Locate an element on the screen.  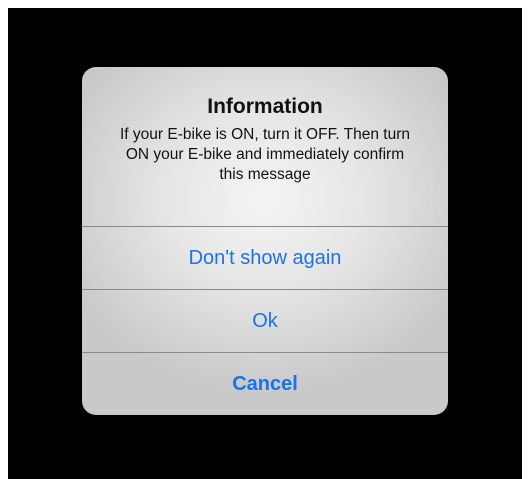
cancel-button: Cancel is located at coordinates (265, 384).